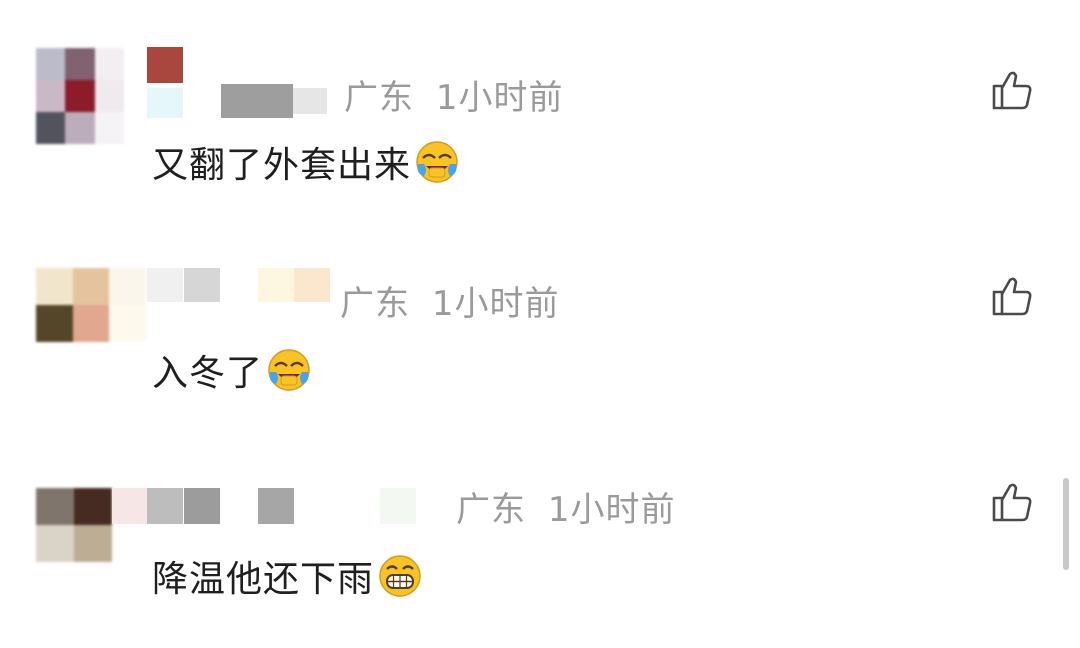 The image size is (1080, 648). I want to click on time-label: 1小时前, so click(611, 510).